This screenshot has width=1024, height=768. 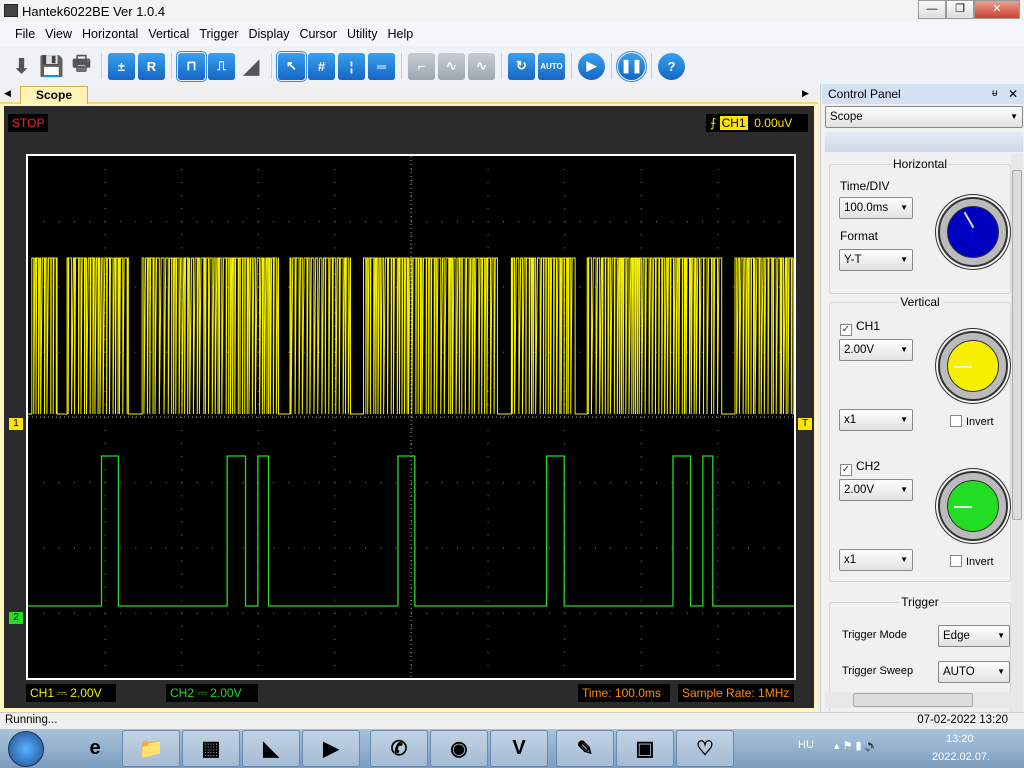 I want to click on menu-utility: Utility, so click(x=362, y=34).